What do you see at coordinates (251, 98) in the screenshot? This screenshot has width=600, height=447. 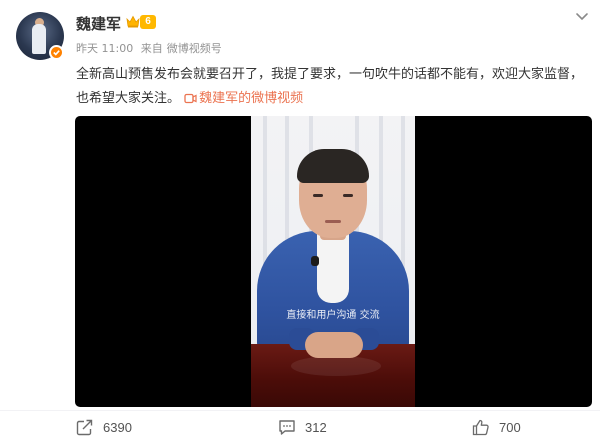 I see `video-link-label: 魏建军的微博视频` at bounding box center [251, 98].